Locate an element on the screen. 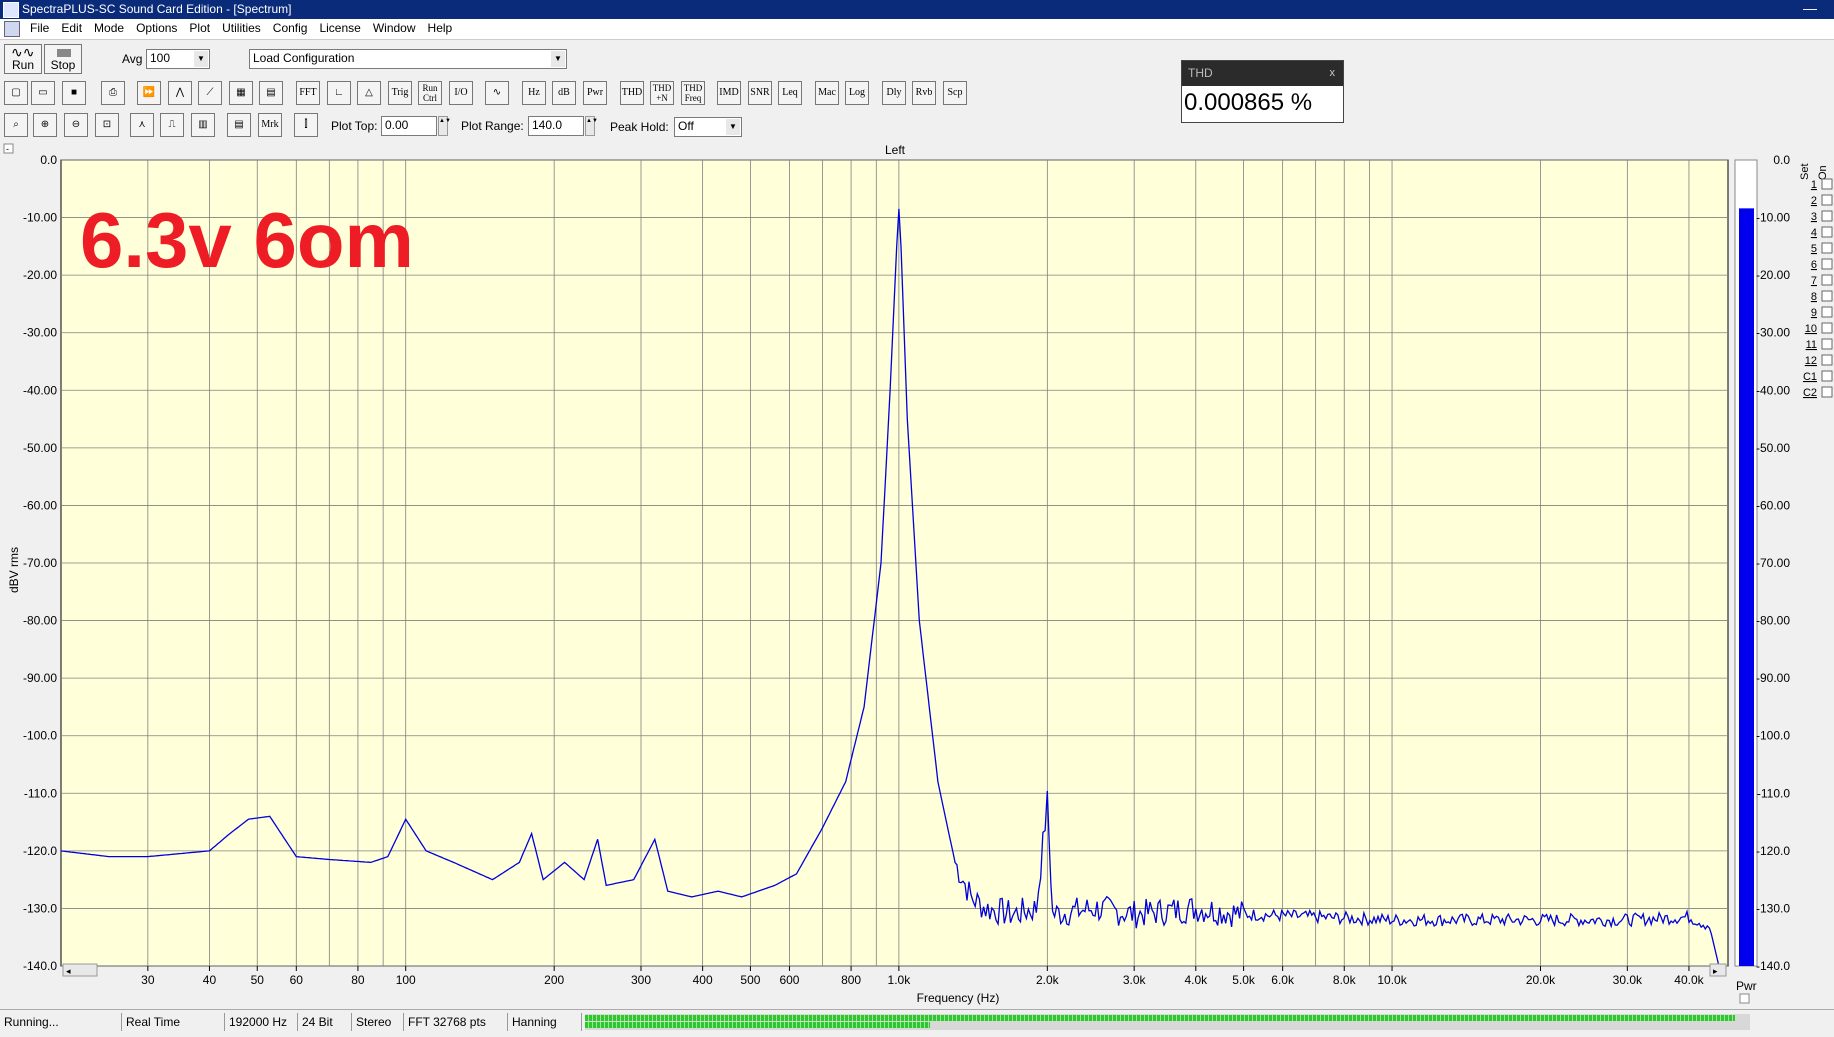 The image size is (1834, 1037). dly-button: Dly is located at coordinates (894, 93).